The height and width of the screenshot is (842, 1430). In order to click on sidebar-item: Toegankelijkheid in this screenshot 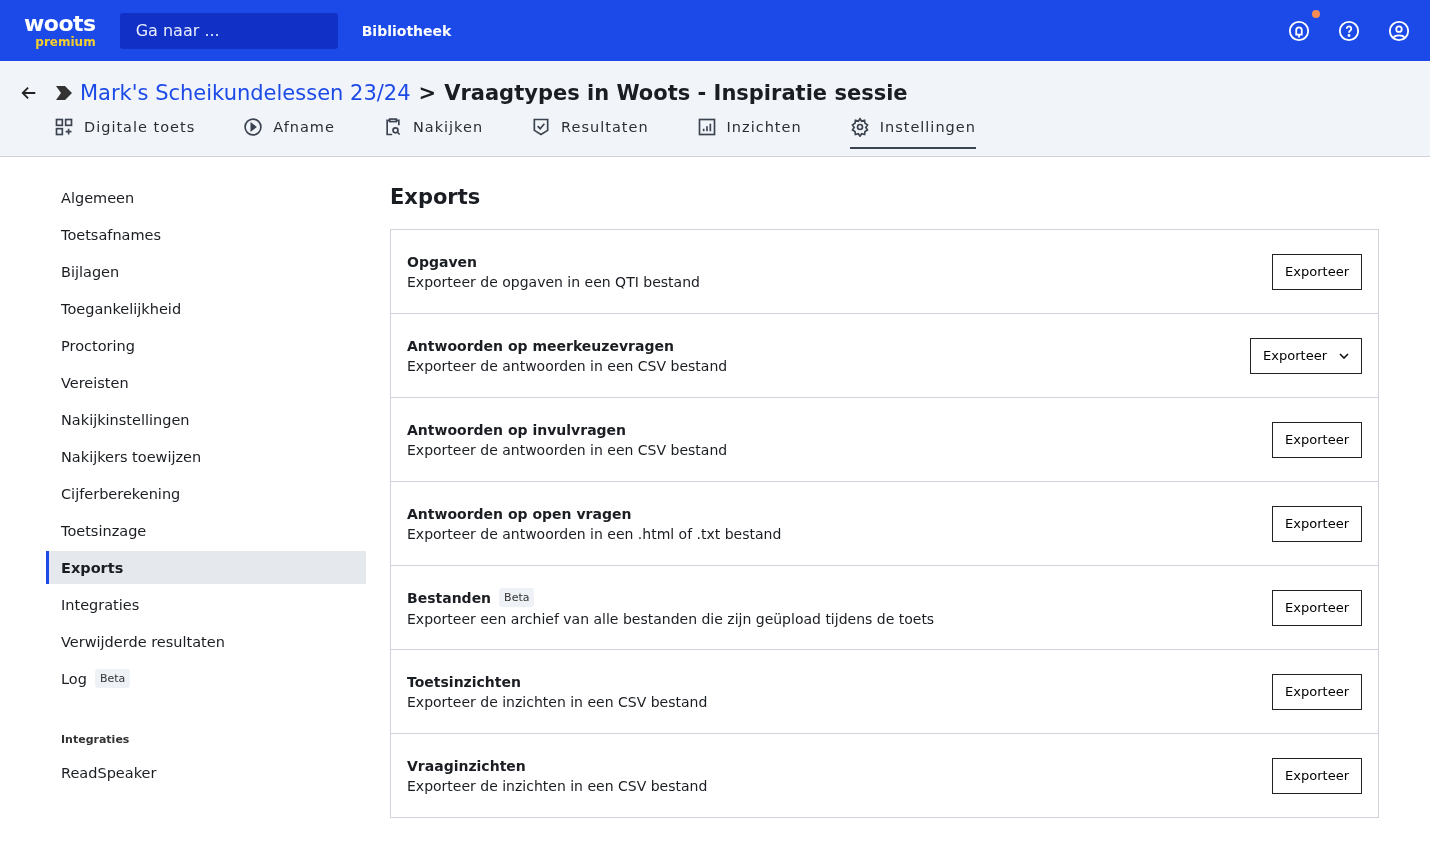, I will do `click(206, 308)`.